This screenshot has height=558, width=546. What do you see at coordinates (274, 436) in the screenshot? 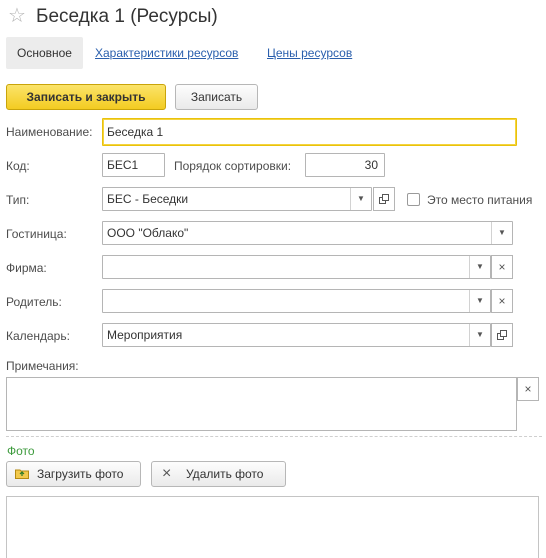
I see `section-divider` at bounding box center [274, 436].